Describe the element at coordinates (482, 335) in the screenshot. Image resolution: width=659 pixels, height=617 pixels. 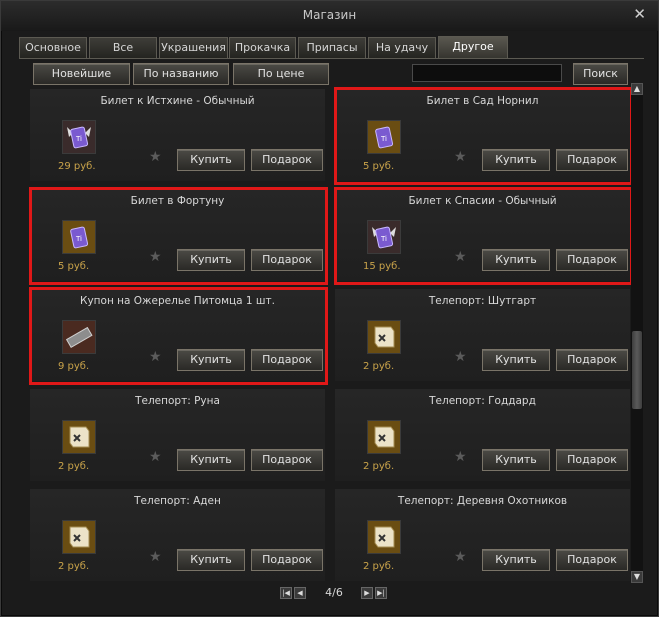
I see `shop-item-card: Телепорт: Шутгарт 2 руб. ★ Купить Подарок` at that location.